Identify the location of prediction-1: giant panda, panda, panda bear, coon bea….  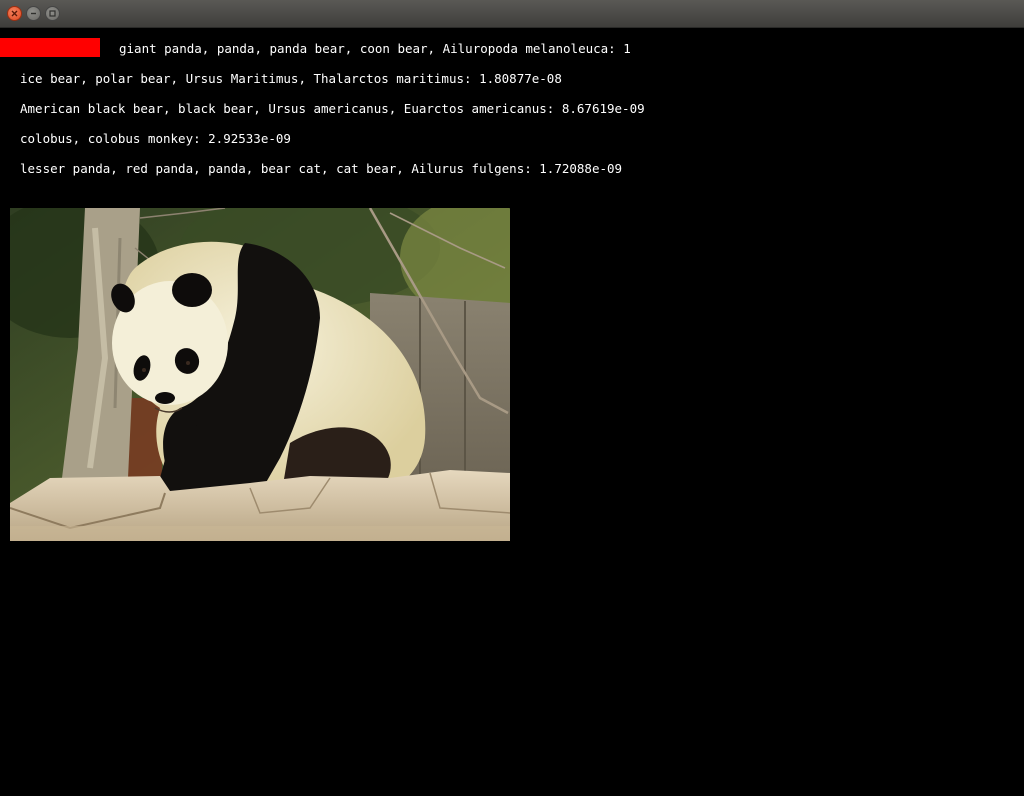
(375, 48).